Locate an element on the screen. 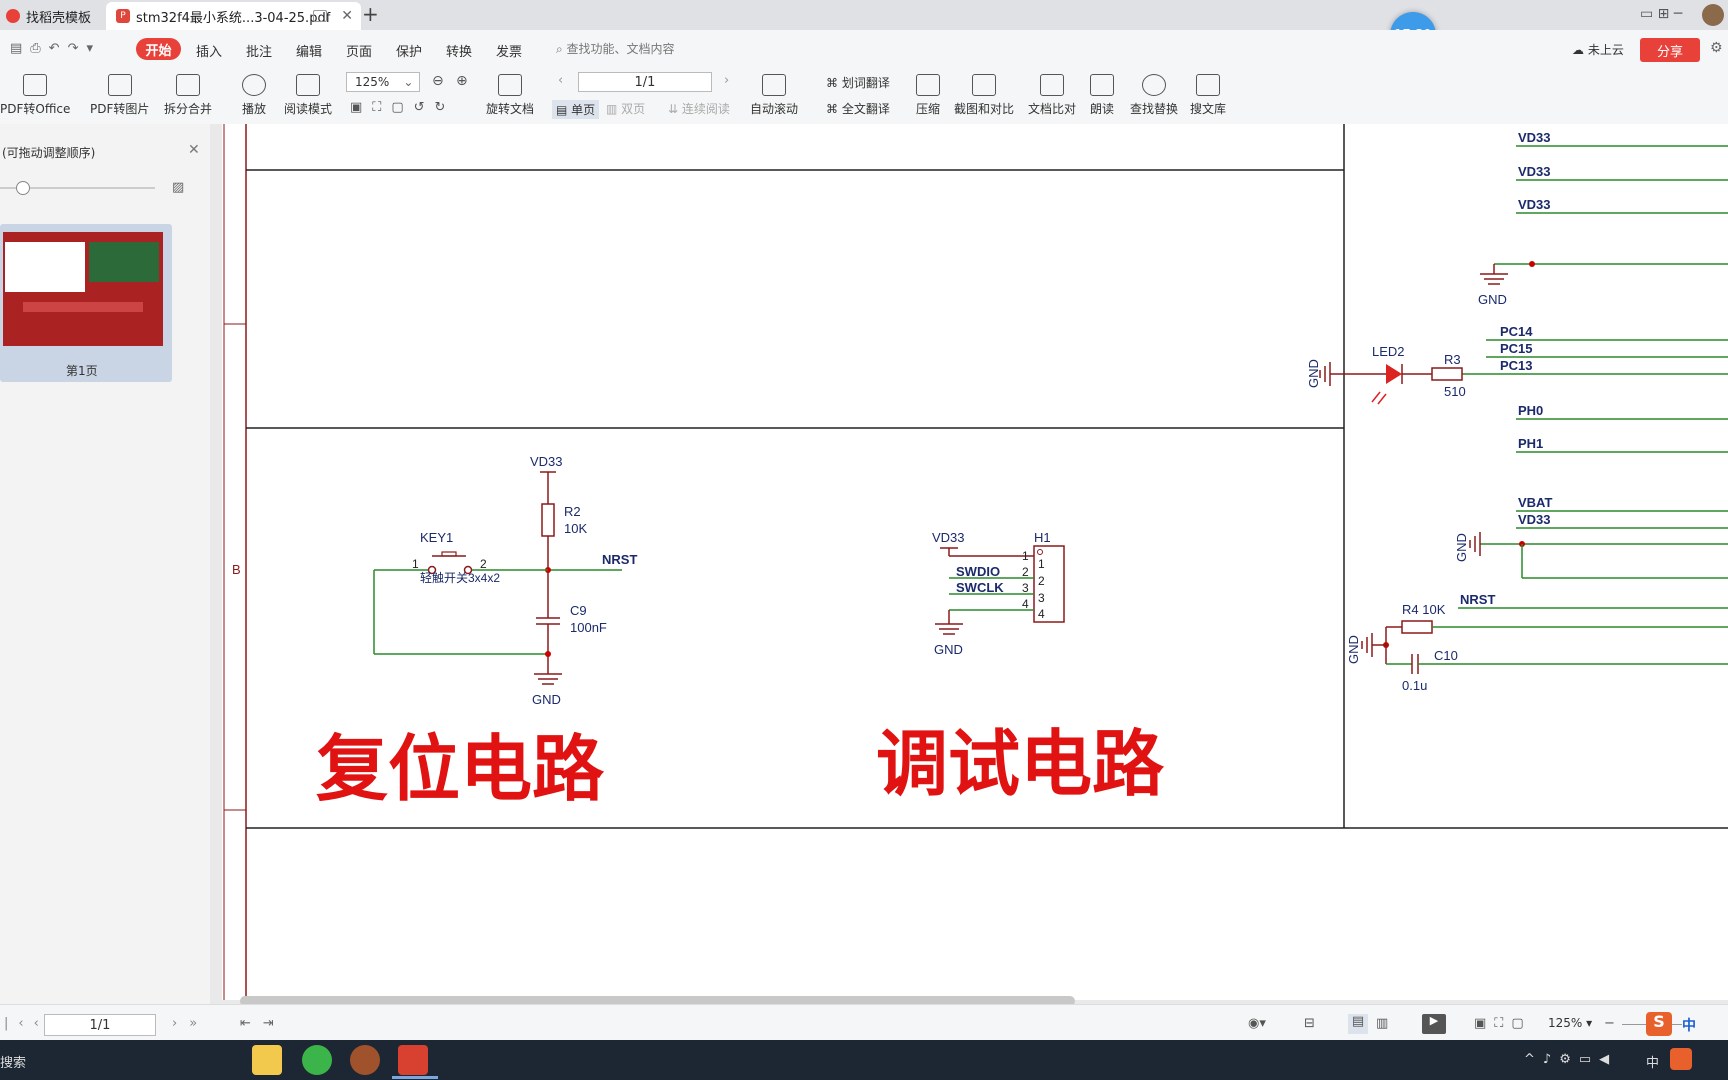 The width and height of the screenshot is (1728, 1080). wps-pdf-icon is located at coordinates (413, 1060).